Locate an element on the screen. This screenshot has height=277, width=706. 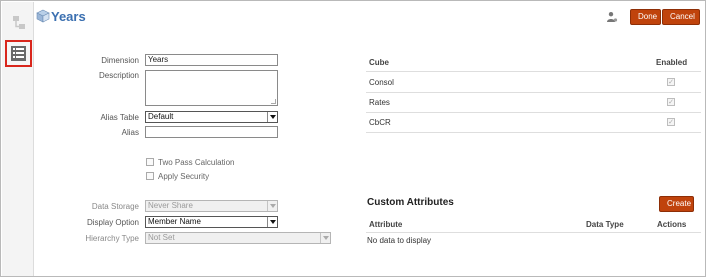
description-field is located at coordinates (211, 88).